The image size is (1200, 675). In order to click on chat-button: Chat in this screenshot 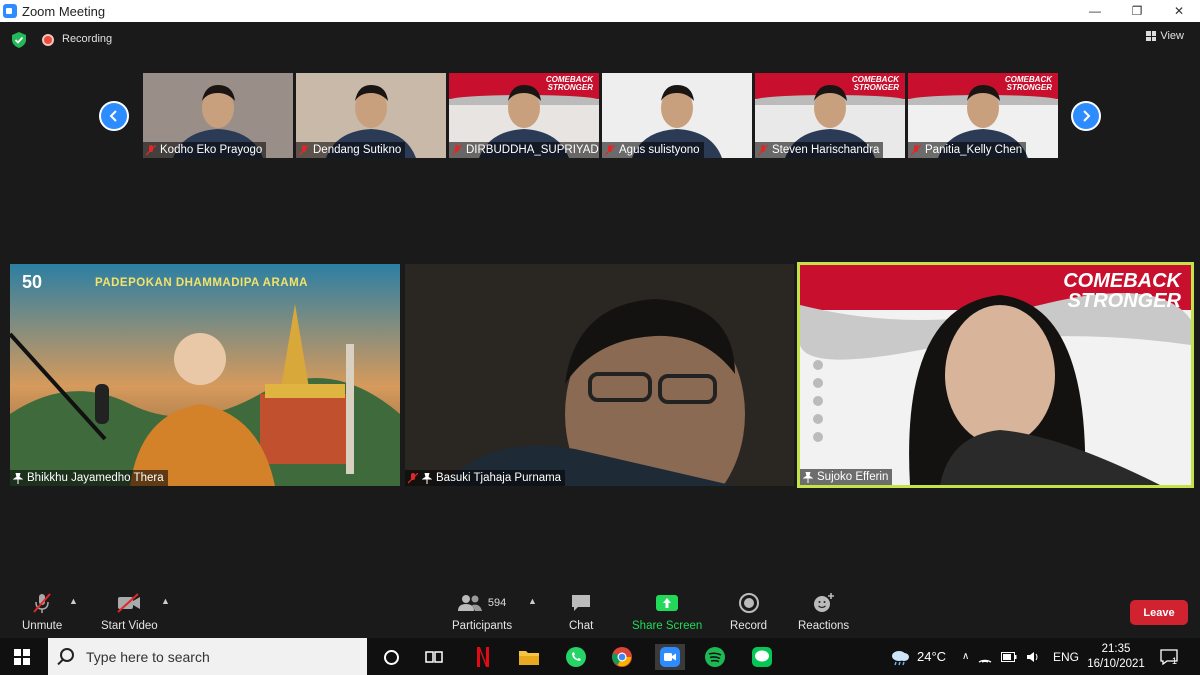, I will do `click(581, 612)`.